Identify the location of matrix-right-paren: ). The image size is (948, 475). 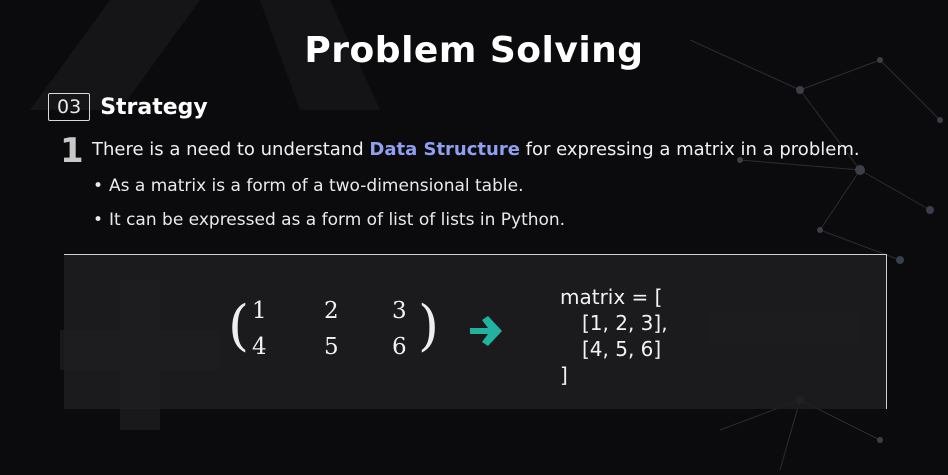
(429, 325).